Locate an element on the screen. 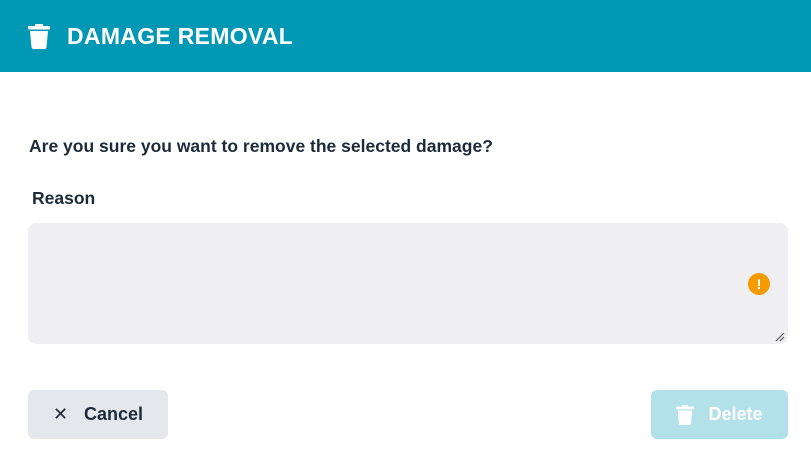 The height and width of the screenshot is (458, 811). cancel-button: ✕ Cancel is located at coordinates (98, 414).